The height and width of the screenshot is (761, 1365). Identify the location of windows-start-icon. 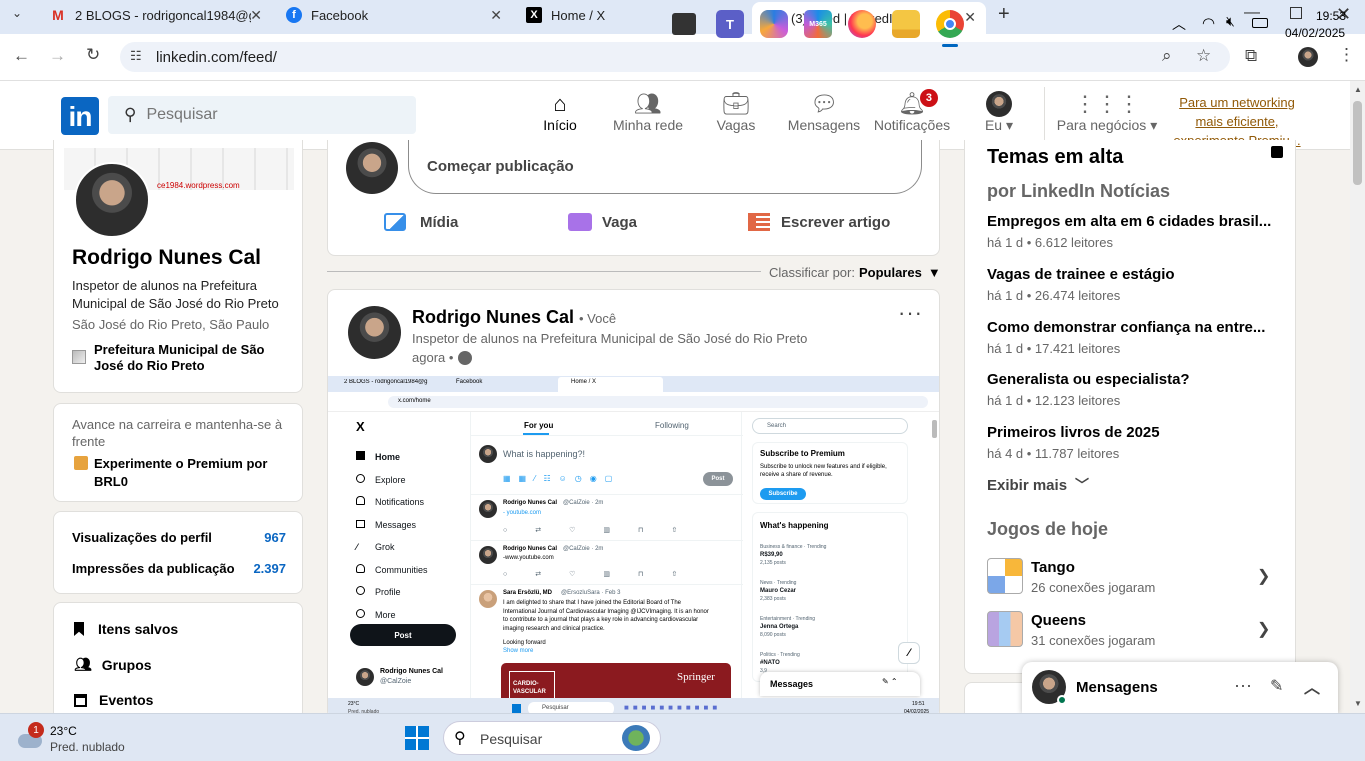
(417, 738).